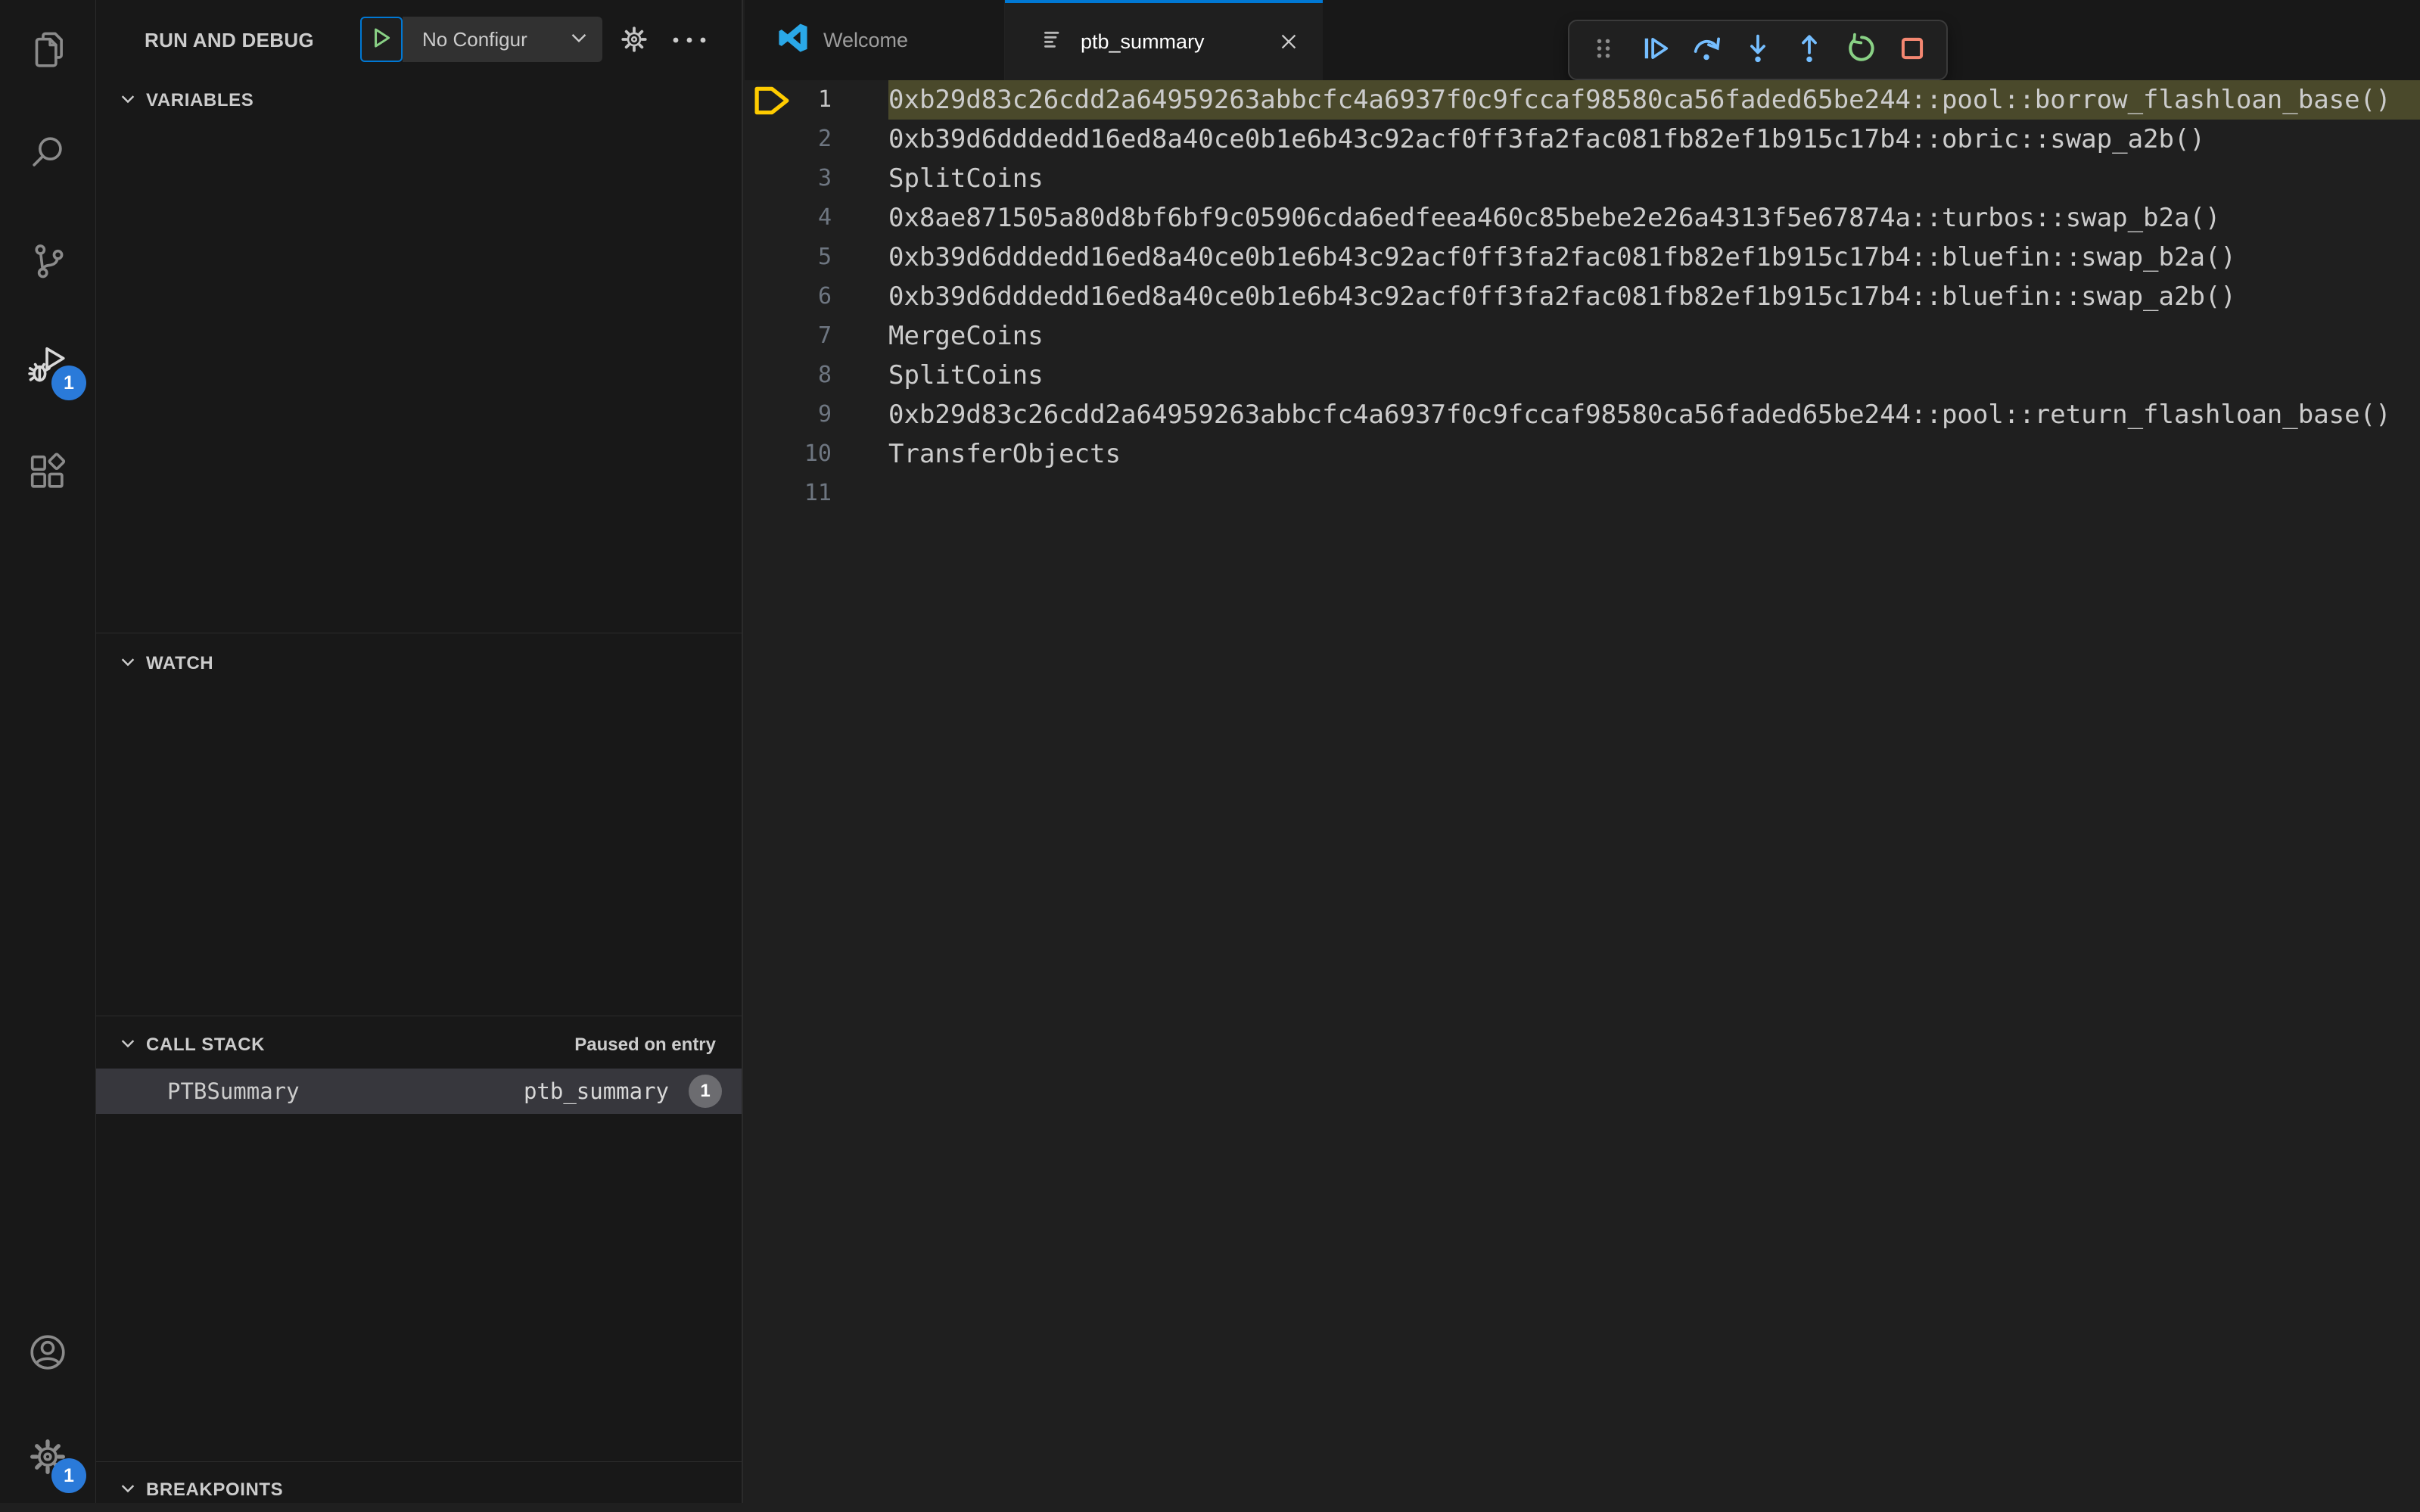  What do you see at coordinates (772, 102) in the screenshot?
I see `debug-arrow-icon` at bounding box center [772, 102].